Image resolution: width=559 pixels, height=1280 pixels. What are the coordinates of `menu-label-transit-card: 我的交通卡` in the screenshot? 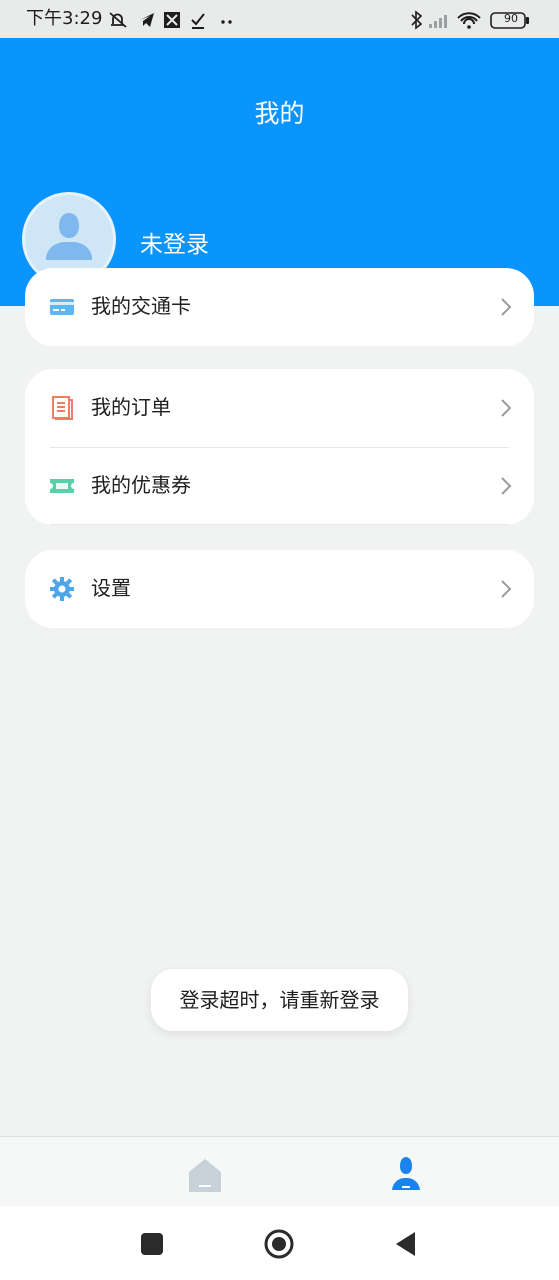 It's located at (141, 306).